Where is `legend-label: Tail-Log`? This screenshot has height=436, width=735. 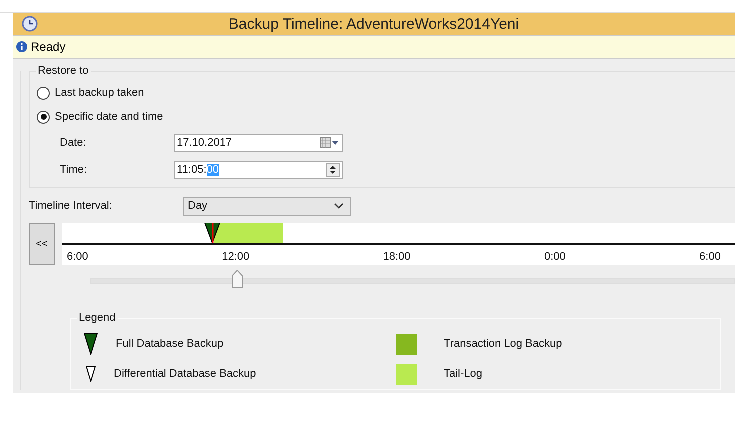 legend-label: Tail-Log is located at coordinates (463, 374).